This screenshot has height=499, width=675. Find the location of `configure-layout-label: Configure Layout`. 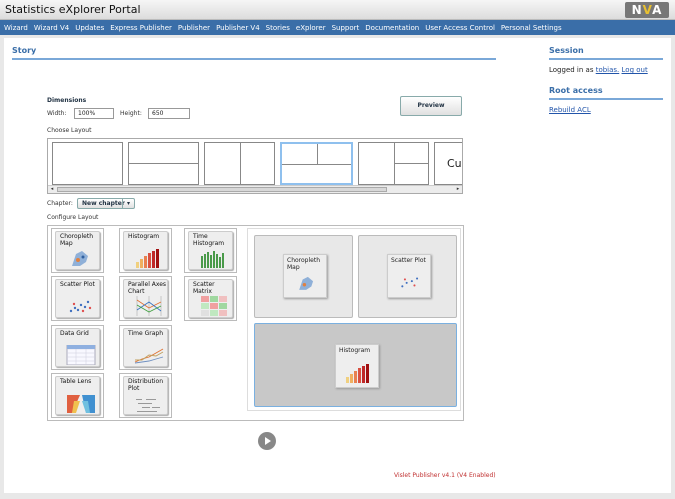

configure-layout-label: Configure Layout is located at coordinates (73, 217).